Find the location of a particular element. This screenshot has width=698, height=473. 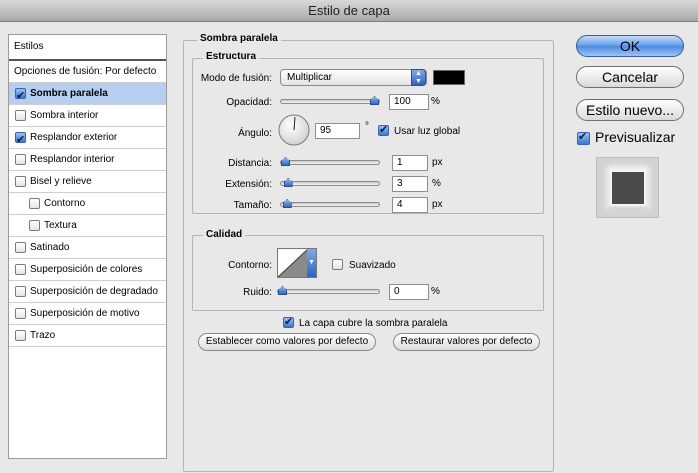

style-item-bisel-y-relieve: Bisel y relieve is located at coordinates (87, 182).